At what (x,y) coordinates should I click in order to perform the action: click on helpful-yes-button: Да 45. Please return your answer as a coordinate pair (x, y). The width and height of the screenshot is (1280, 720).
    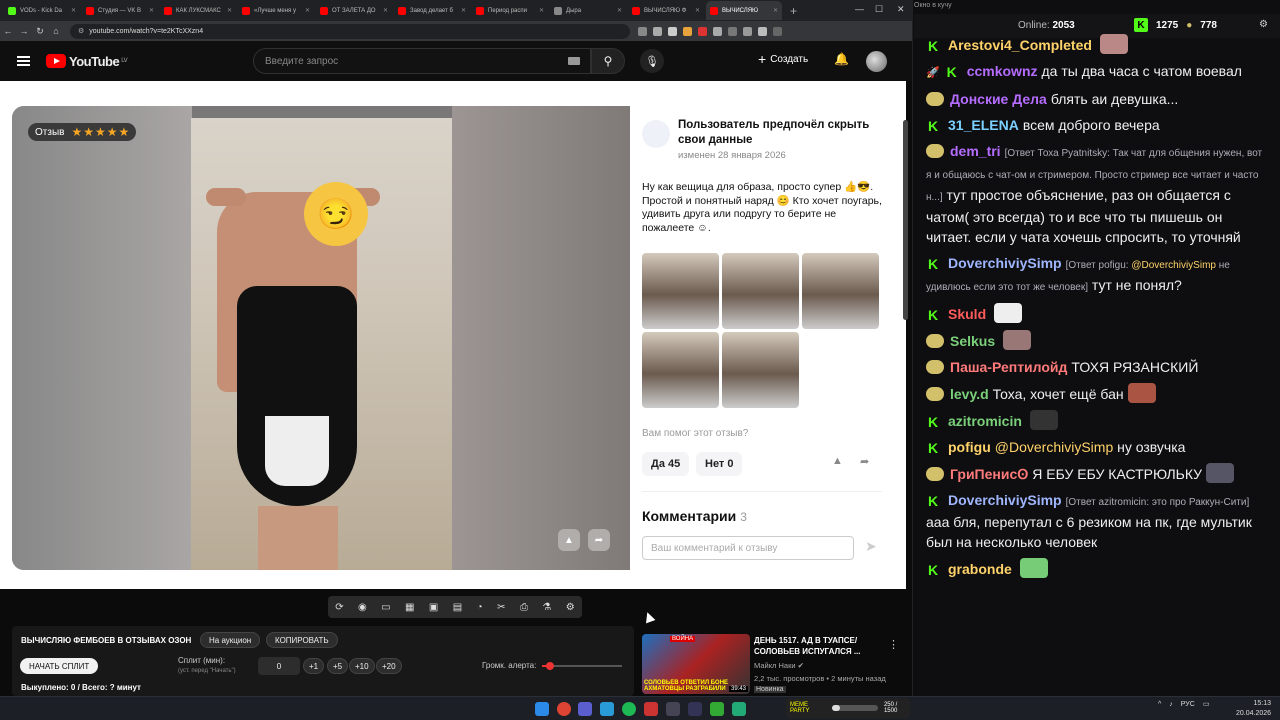
    Looking at the image, I should click on (666, 464).